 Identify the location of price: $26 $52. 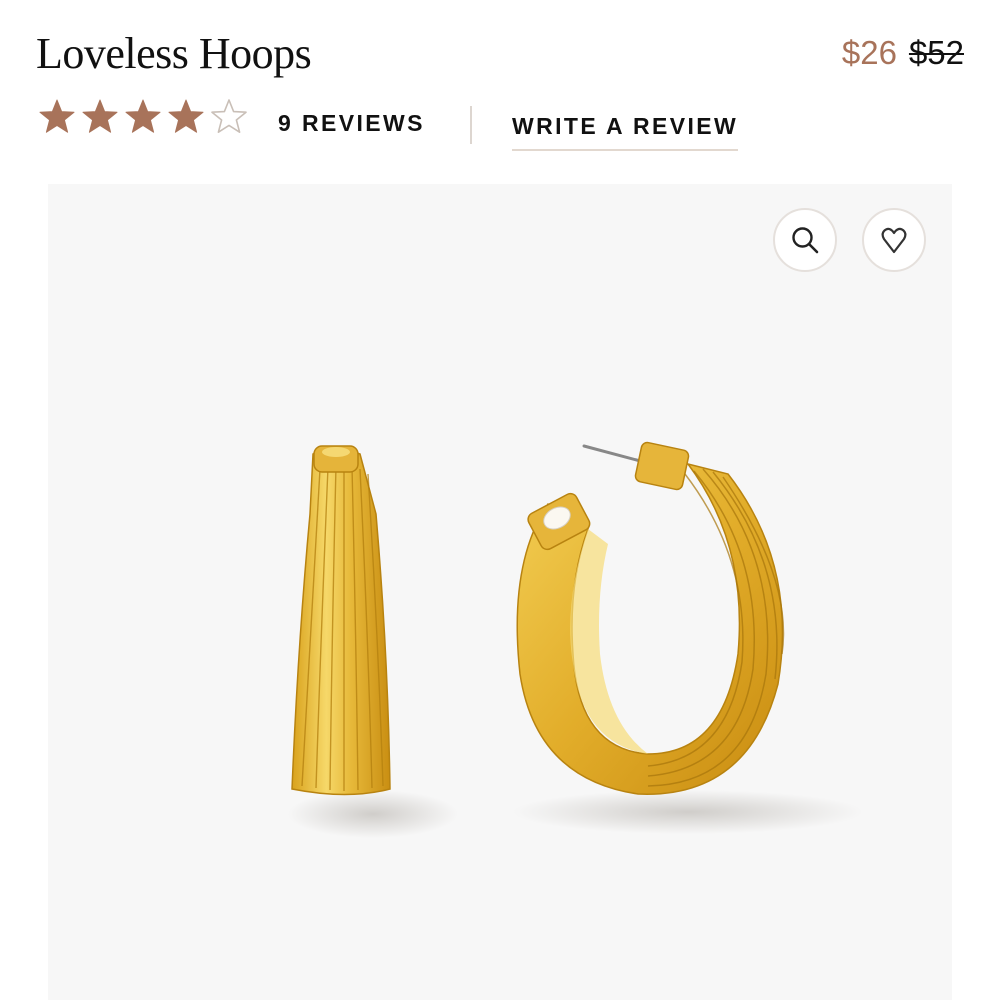
(903, 53).